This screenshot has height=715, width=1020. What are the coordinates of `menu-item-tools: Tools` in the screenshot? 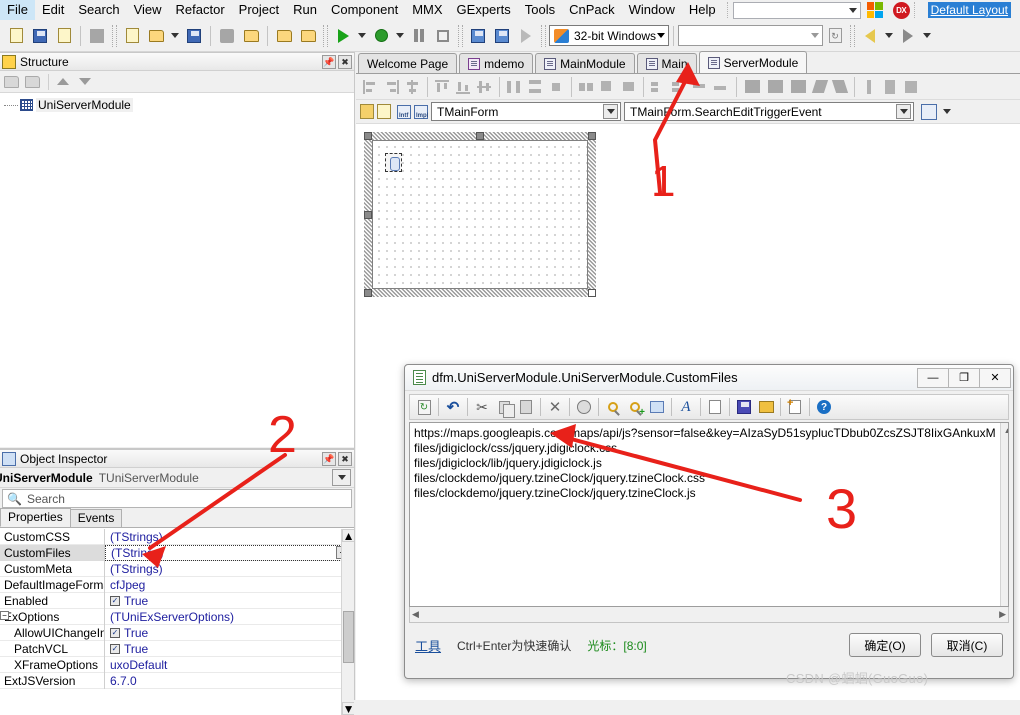 It's located at (540, 10).